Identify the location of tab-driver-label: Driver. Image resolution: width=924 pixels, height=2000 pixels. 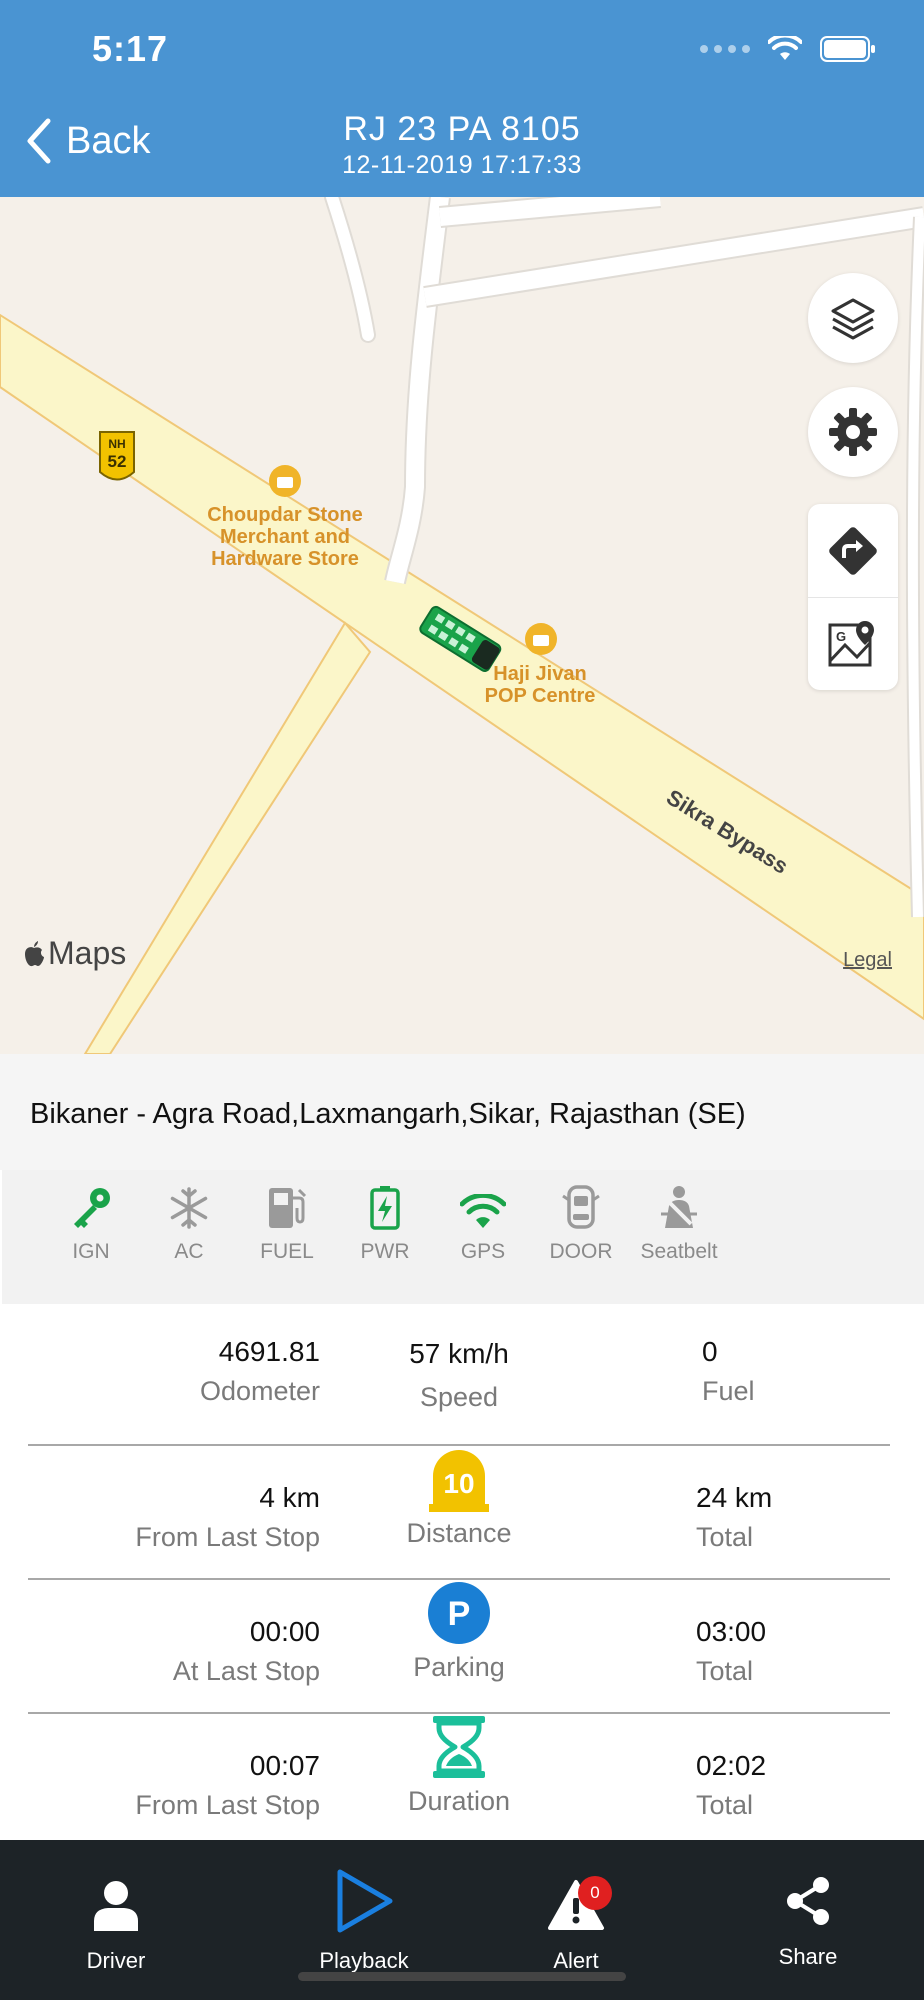
(116, 1960).